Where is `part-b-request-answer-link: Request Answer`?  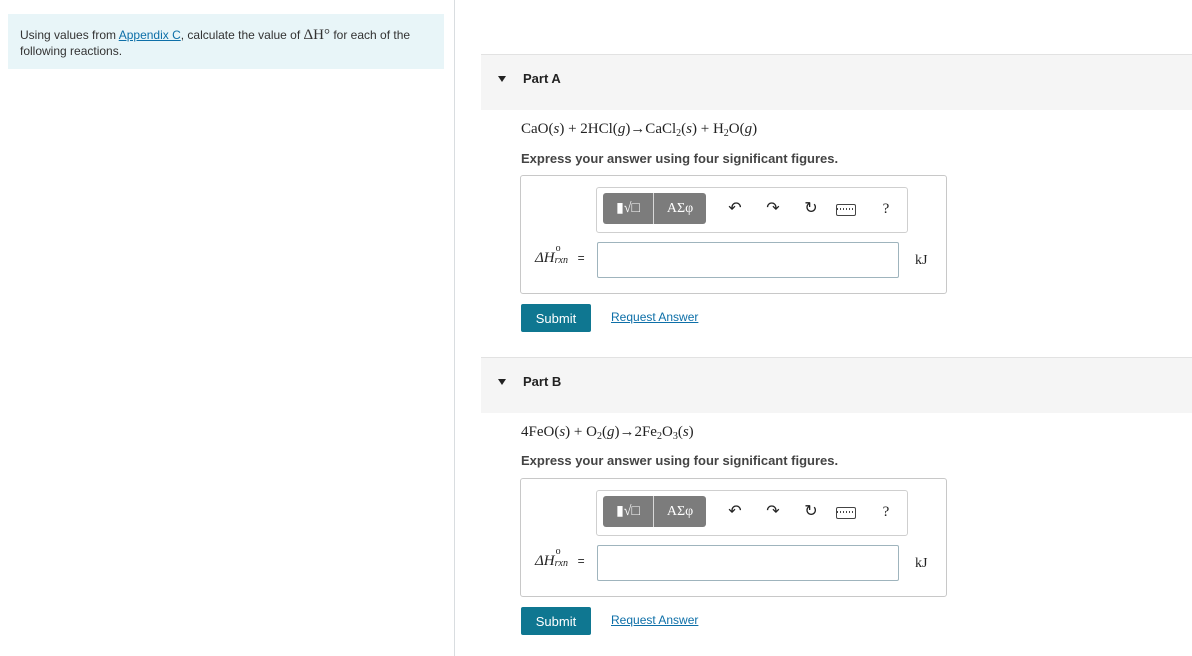
part-b-request-answer-link: Request Answer is located at coordinates (654, 620).